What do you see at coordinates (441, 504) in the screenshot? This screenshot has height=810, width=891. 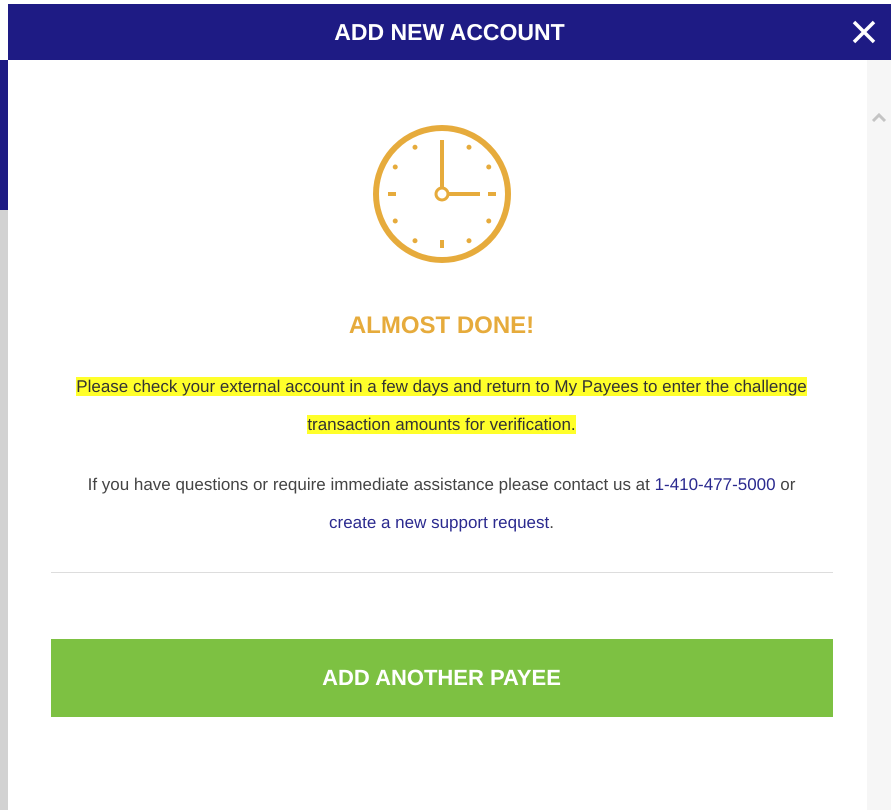 I see `help-text: If you have questions or require immediate assistance please contact us at 1-410-477-5000 or create a new support request.` at bounding box center [441, 504].